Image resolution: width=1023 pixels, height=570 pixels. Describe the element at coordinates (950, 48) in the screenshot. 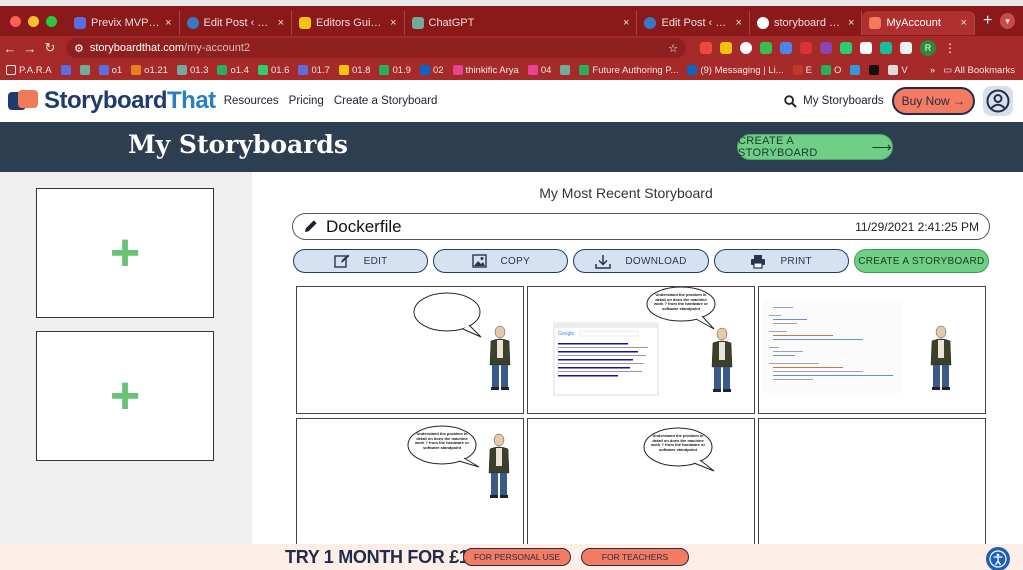

I see `browser-menu-icon: ⋮` at that location.